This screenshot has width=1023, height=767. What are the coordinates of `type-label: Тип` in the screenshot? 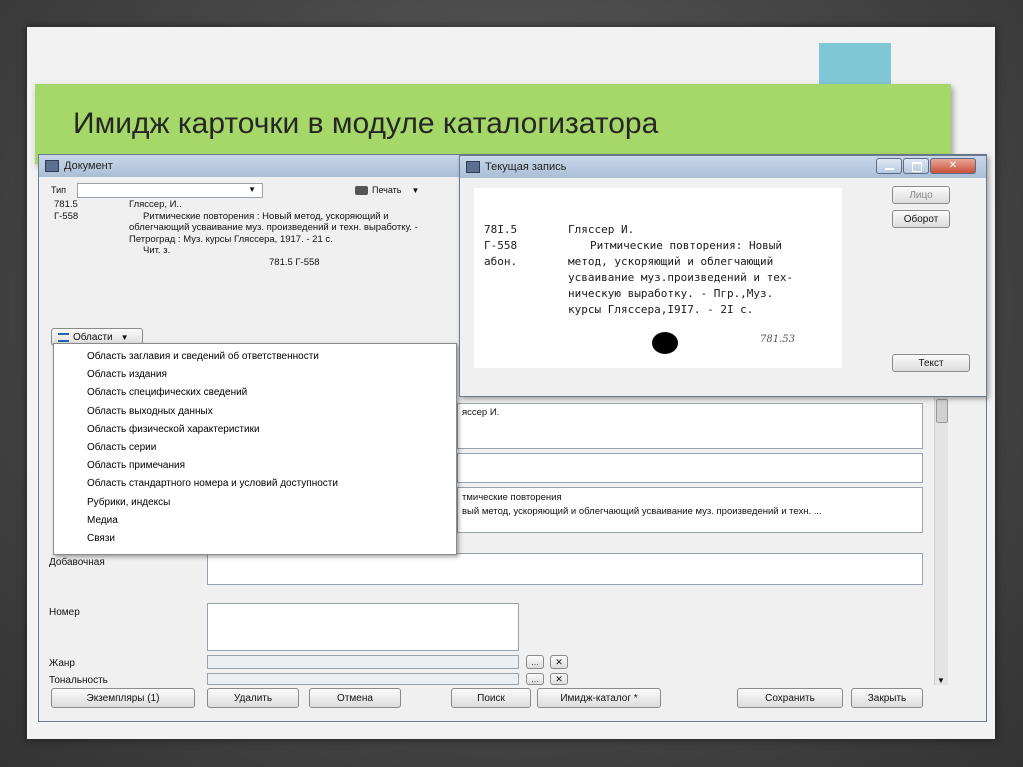 It's located at (59, 190).